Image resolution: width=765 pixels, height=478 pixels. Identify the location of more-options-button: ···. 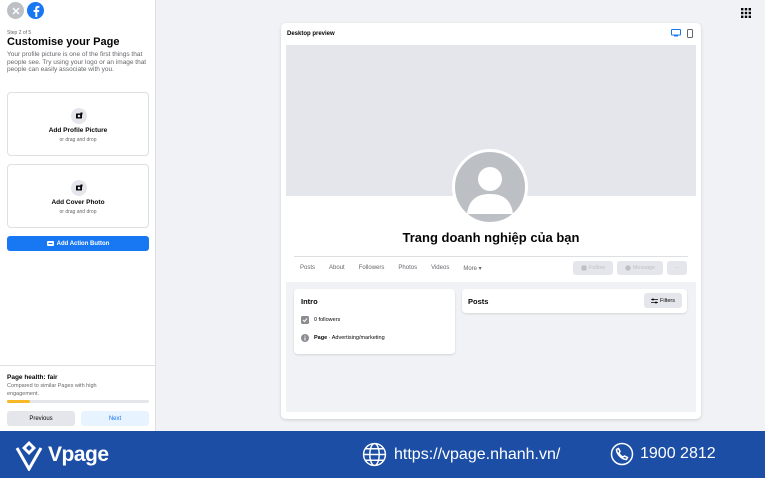
(677, 268).